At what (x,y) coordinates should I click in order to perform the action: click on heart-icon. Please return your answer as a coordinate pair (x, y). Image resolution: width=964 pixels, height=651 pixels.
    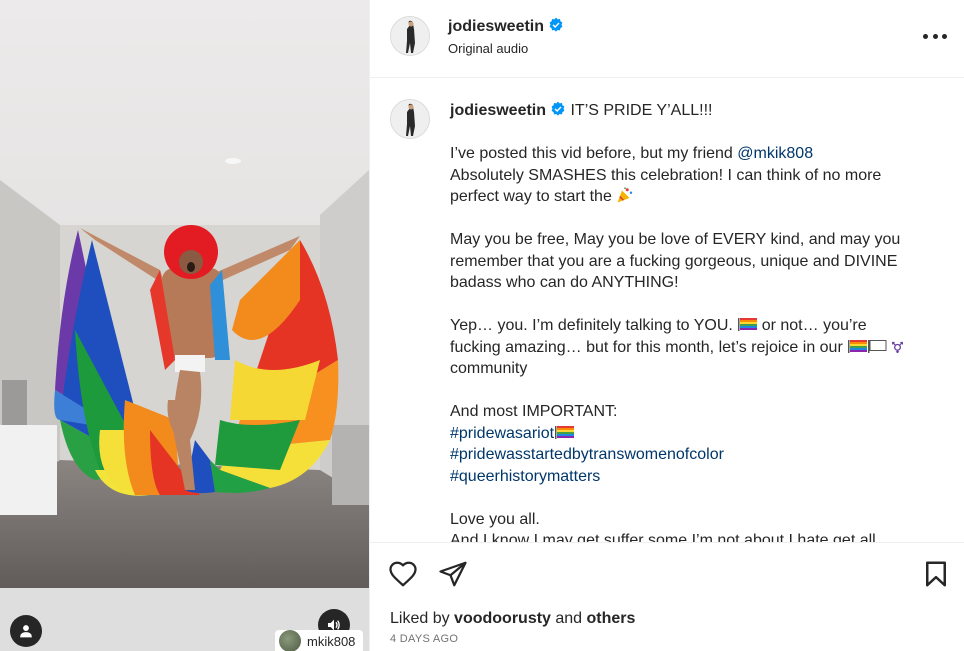
    Looking at the image, I should click on (403, 574).